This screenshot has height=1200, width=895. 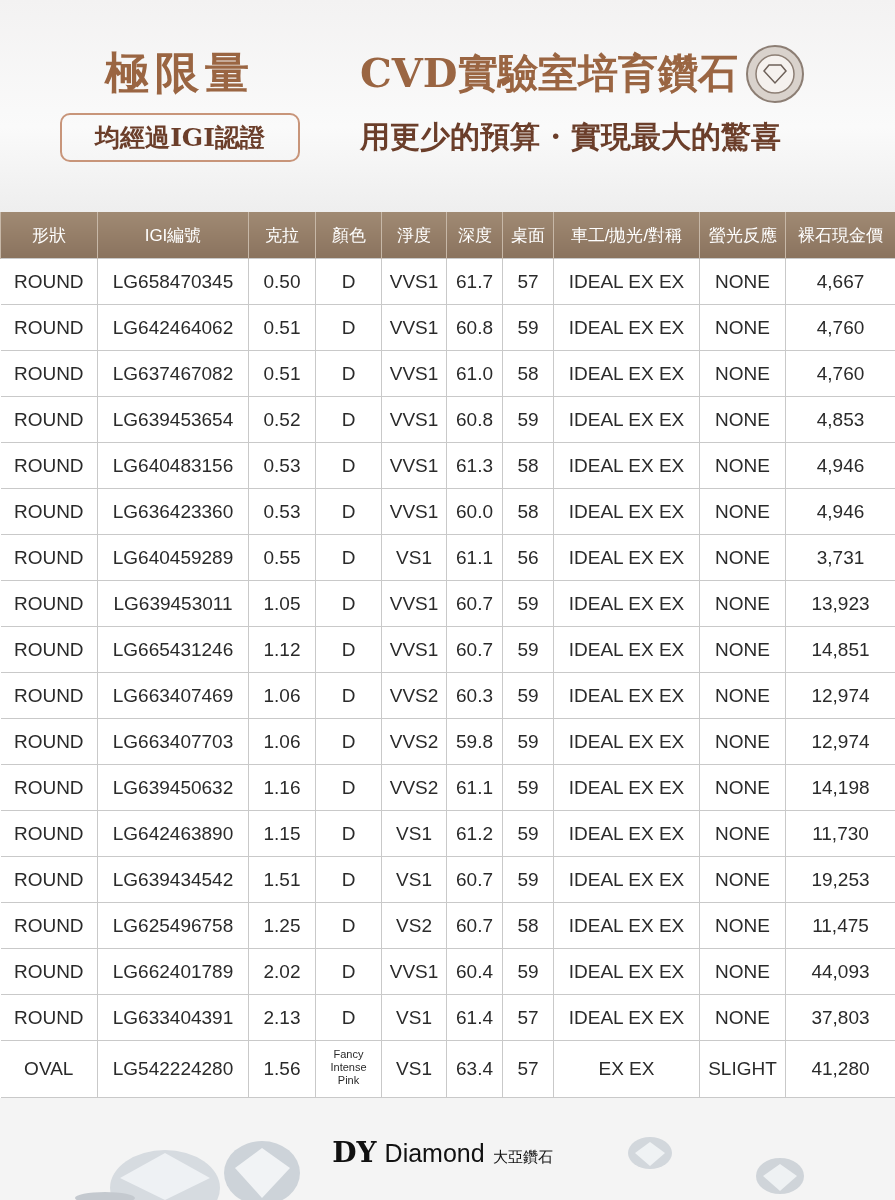 I want to click on table-cell: LG625496758, so click(x=173, y=925).